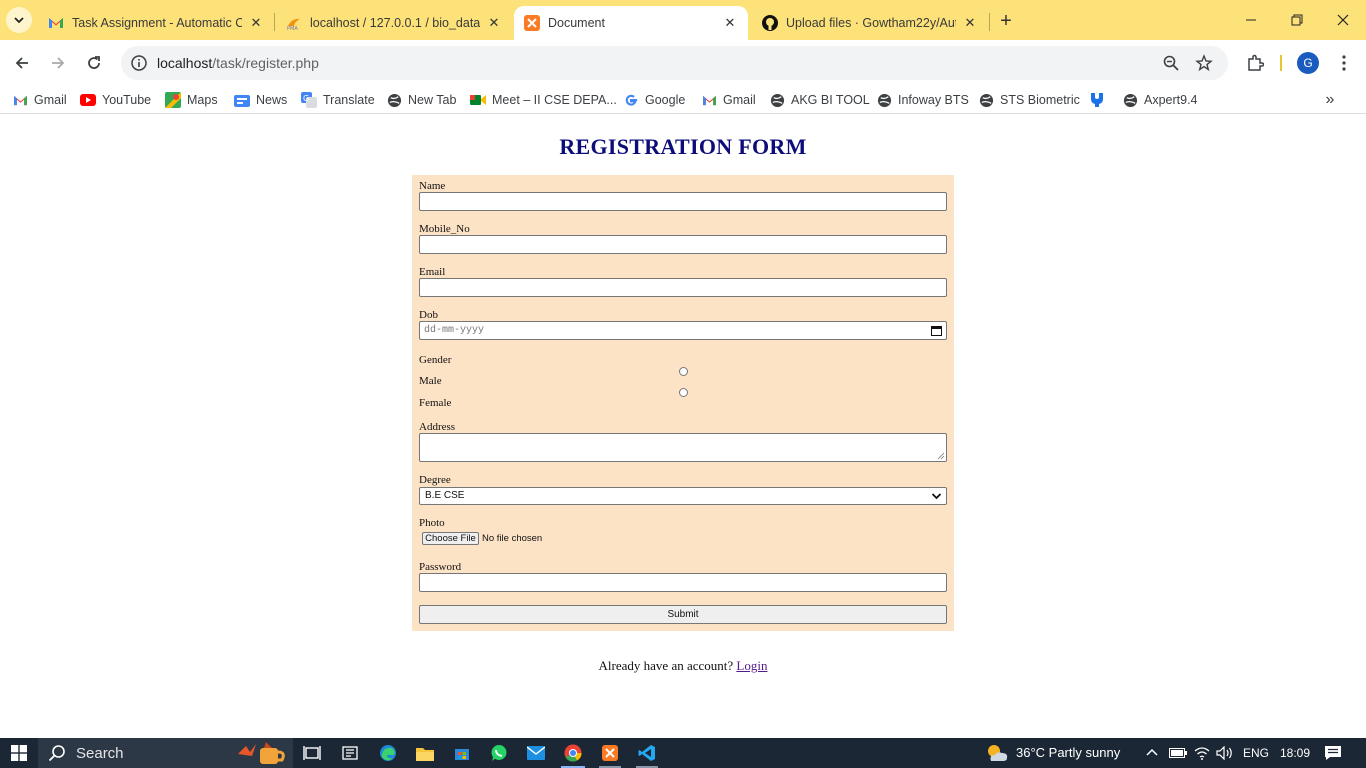 This screenshot has height=768, width=1366. What do you see at coordinates (394, 23) in the screenshot?
I see `tab-phpmyadmin: PMA localhost / 127.0.0.1 / bio_data ✕` at bounding box center [394, 23].